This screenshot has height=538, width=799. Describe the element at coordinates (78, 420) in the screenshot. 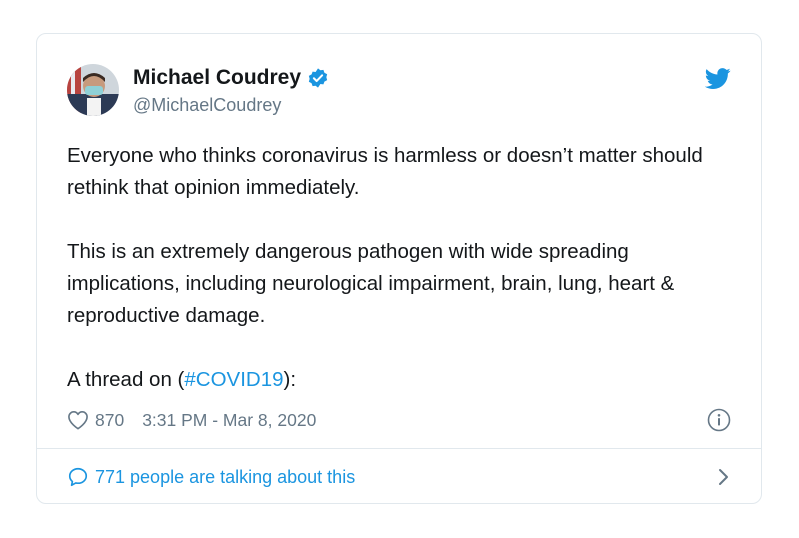

I see `heart-icon` at that location.